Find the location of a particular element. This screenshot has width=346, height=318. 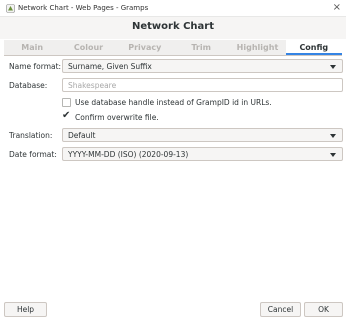

tab-main: Main is located at coordinates (32, 47).